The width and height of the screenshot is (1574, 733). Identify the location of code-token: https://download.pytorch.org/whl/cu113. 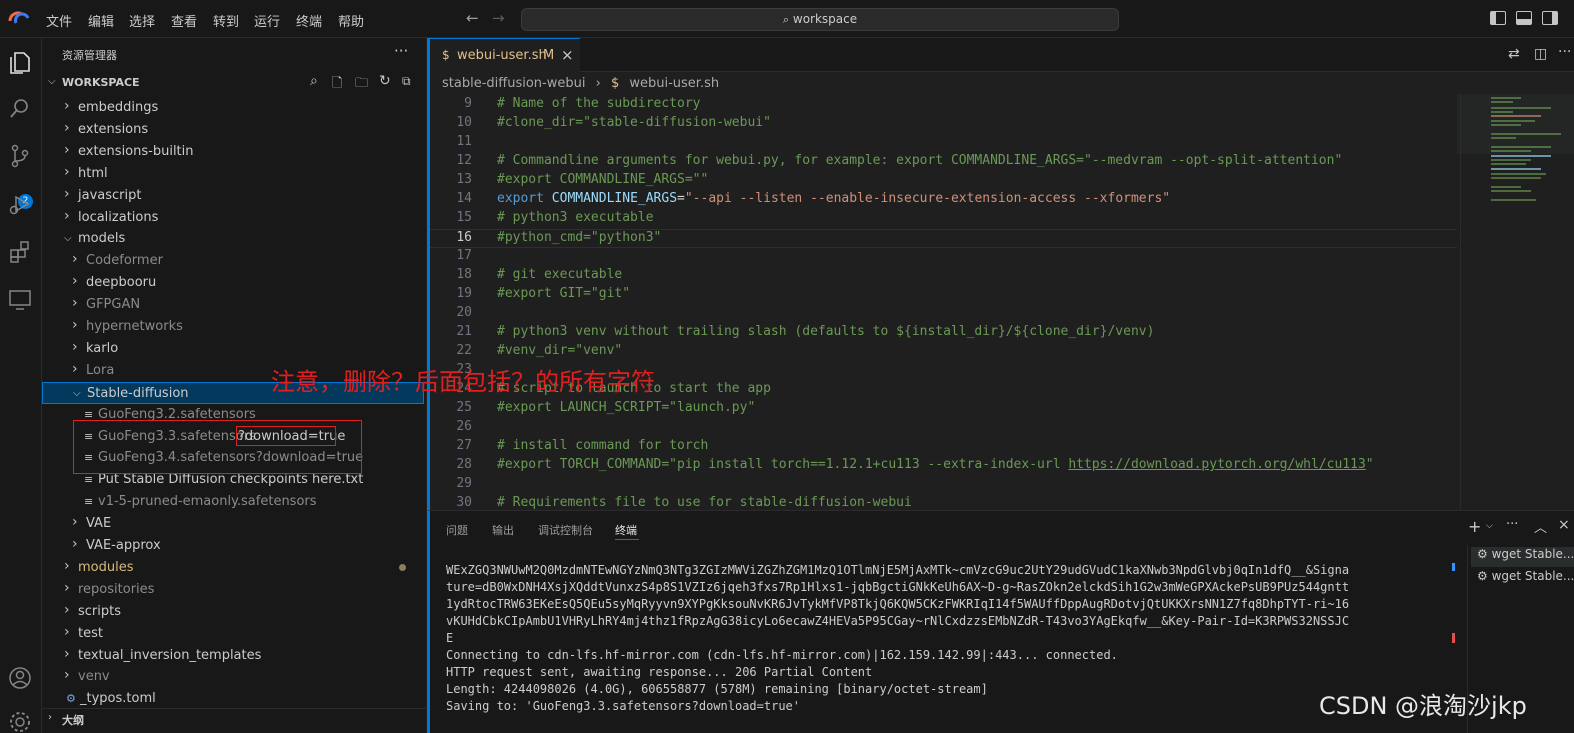
(1216, 464).